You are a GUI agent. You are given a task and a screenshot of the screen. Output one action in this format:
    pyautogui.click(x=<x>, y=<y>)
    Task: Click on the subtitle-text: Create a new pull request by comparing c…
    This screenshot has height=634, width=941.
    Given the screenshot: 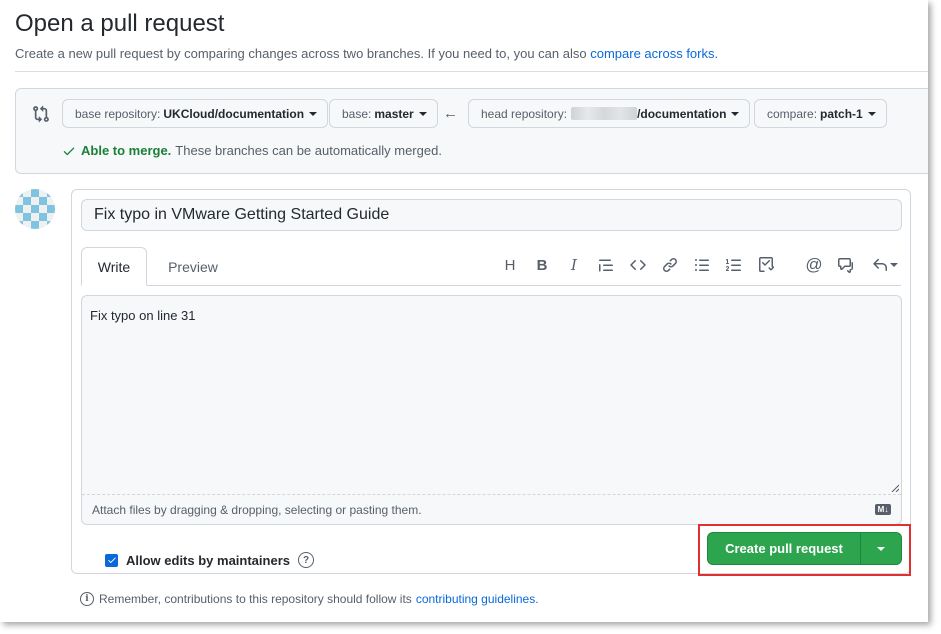 What is the action you would take?
    pyautogui.click(x=301, y=53)
    